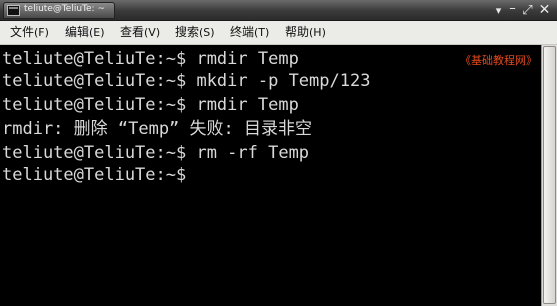 The height and width of the screenshot is (306, 557). Describe the element at coordinates (544, 10) in the screenshot. I see `close-button: ✕` at that location.